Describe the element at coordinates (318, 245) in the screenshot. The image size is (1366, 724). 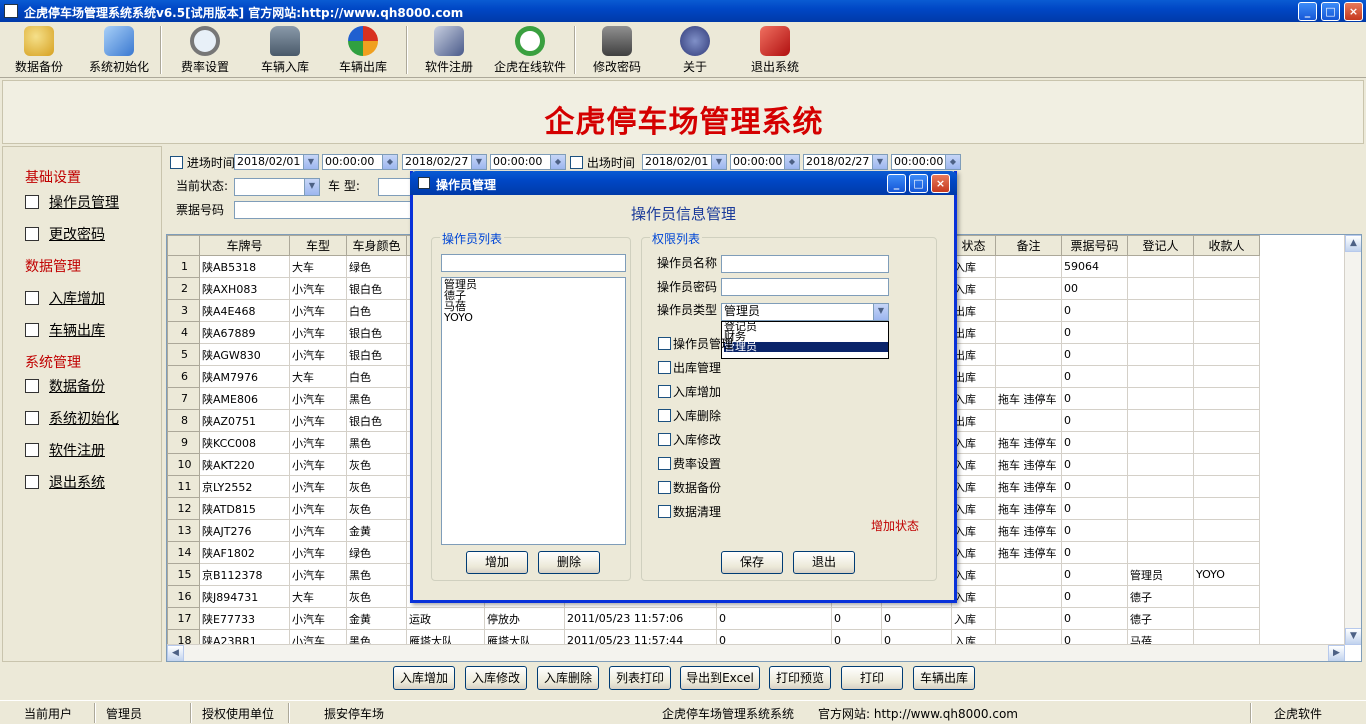
I see `column-header: 车型` at that location.